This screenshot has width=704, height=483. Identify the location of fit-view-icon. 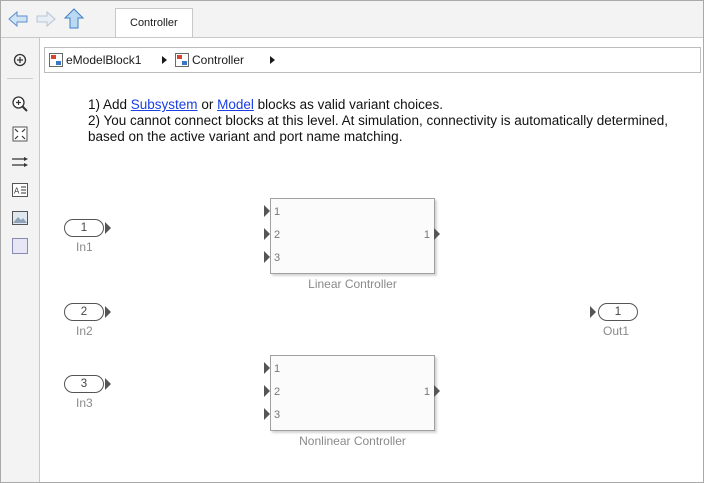
(20, 134).